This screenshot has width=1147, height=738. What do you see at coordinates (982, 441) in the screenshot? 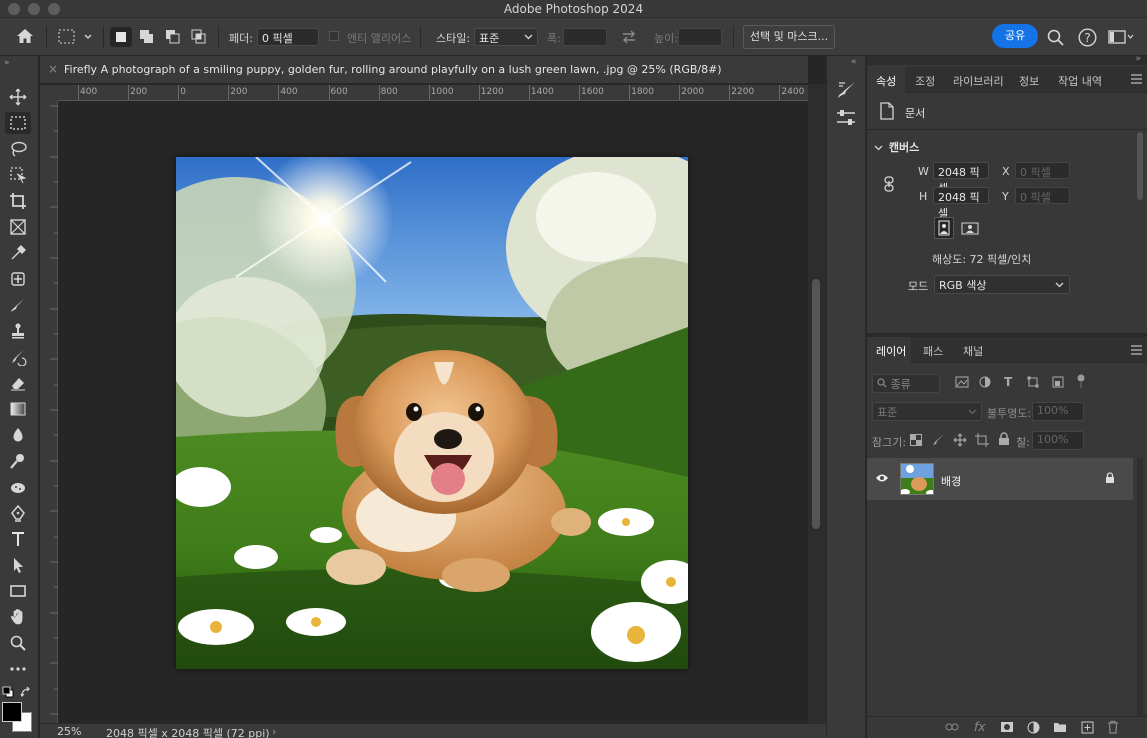
I see `lock-artboard-icon` at bounding box center [982, 441].